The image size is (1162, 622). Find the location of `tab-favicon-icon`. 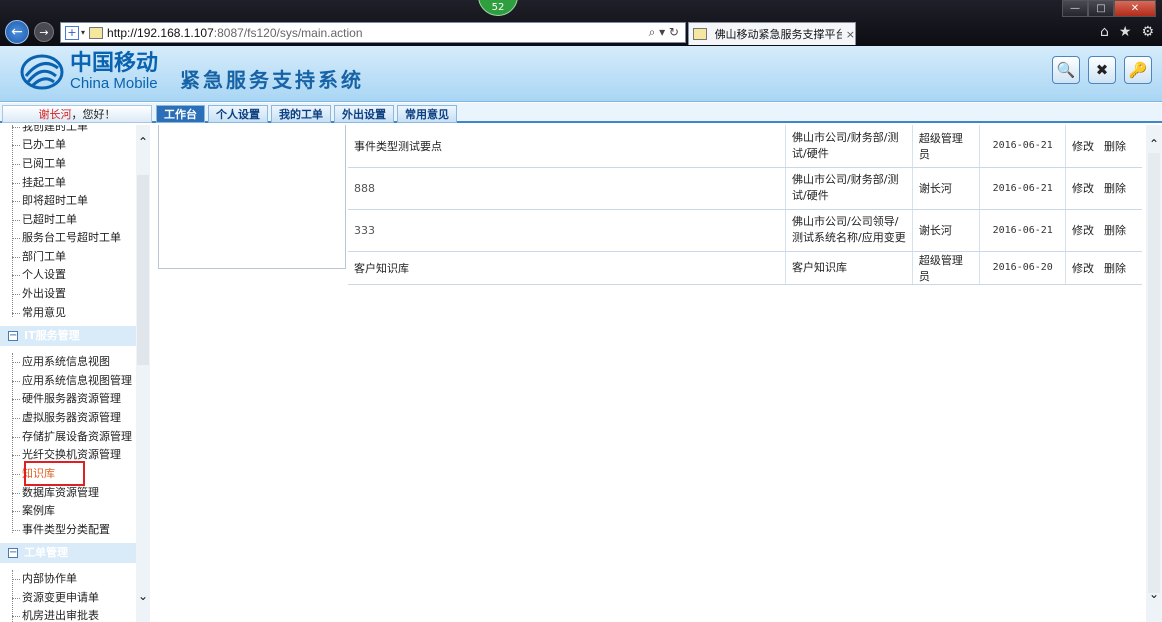

tab-favicon-icon is located at coordinates (700, 34).